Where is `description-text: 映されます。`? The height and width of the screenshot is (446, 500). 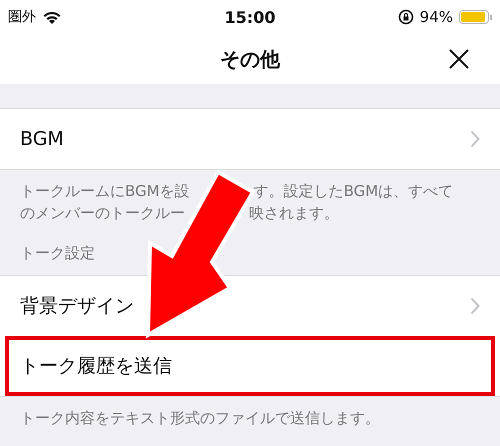 description-text: 映されます。 is located at coordinates (294, 213).